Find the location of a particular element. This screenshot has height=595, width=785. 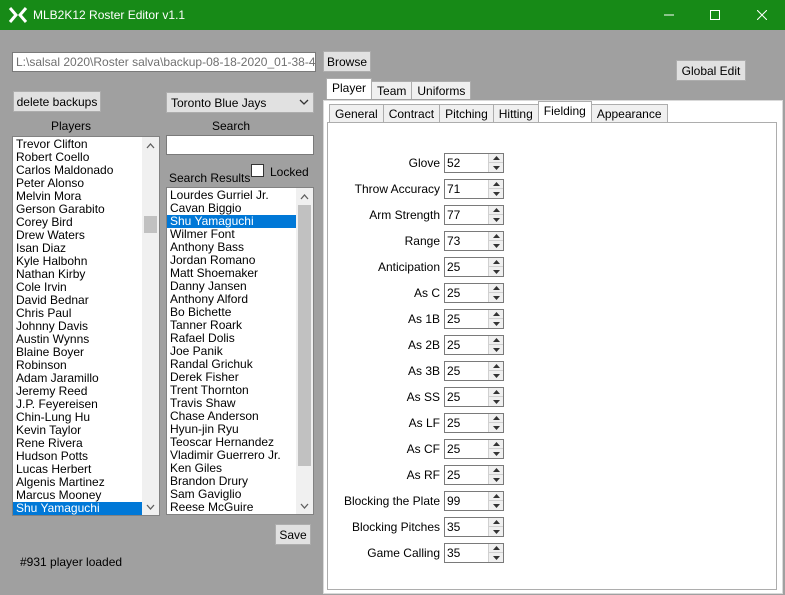

field-spinner-as-c: 25 is located at coordinates (474, 293).